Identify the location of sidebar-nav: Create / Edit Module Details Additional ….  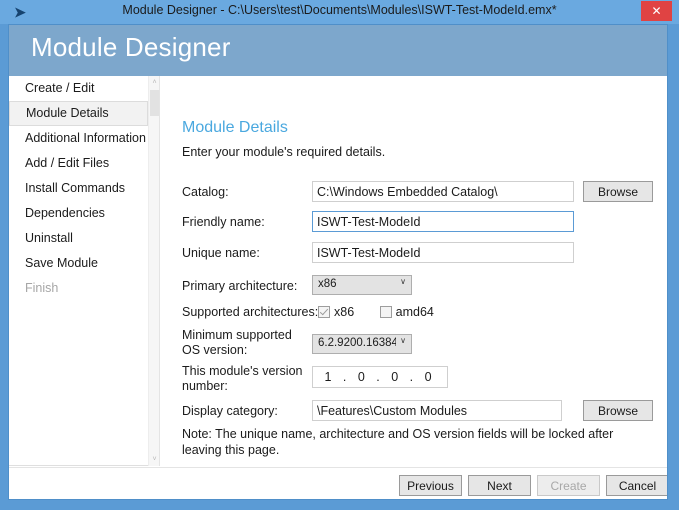
(78, 188).